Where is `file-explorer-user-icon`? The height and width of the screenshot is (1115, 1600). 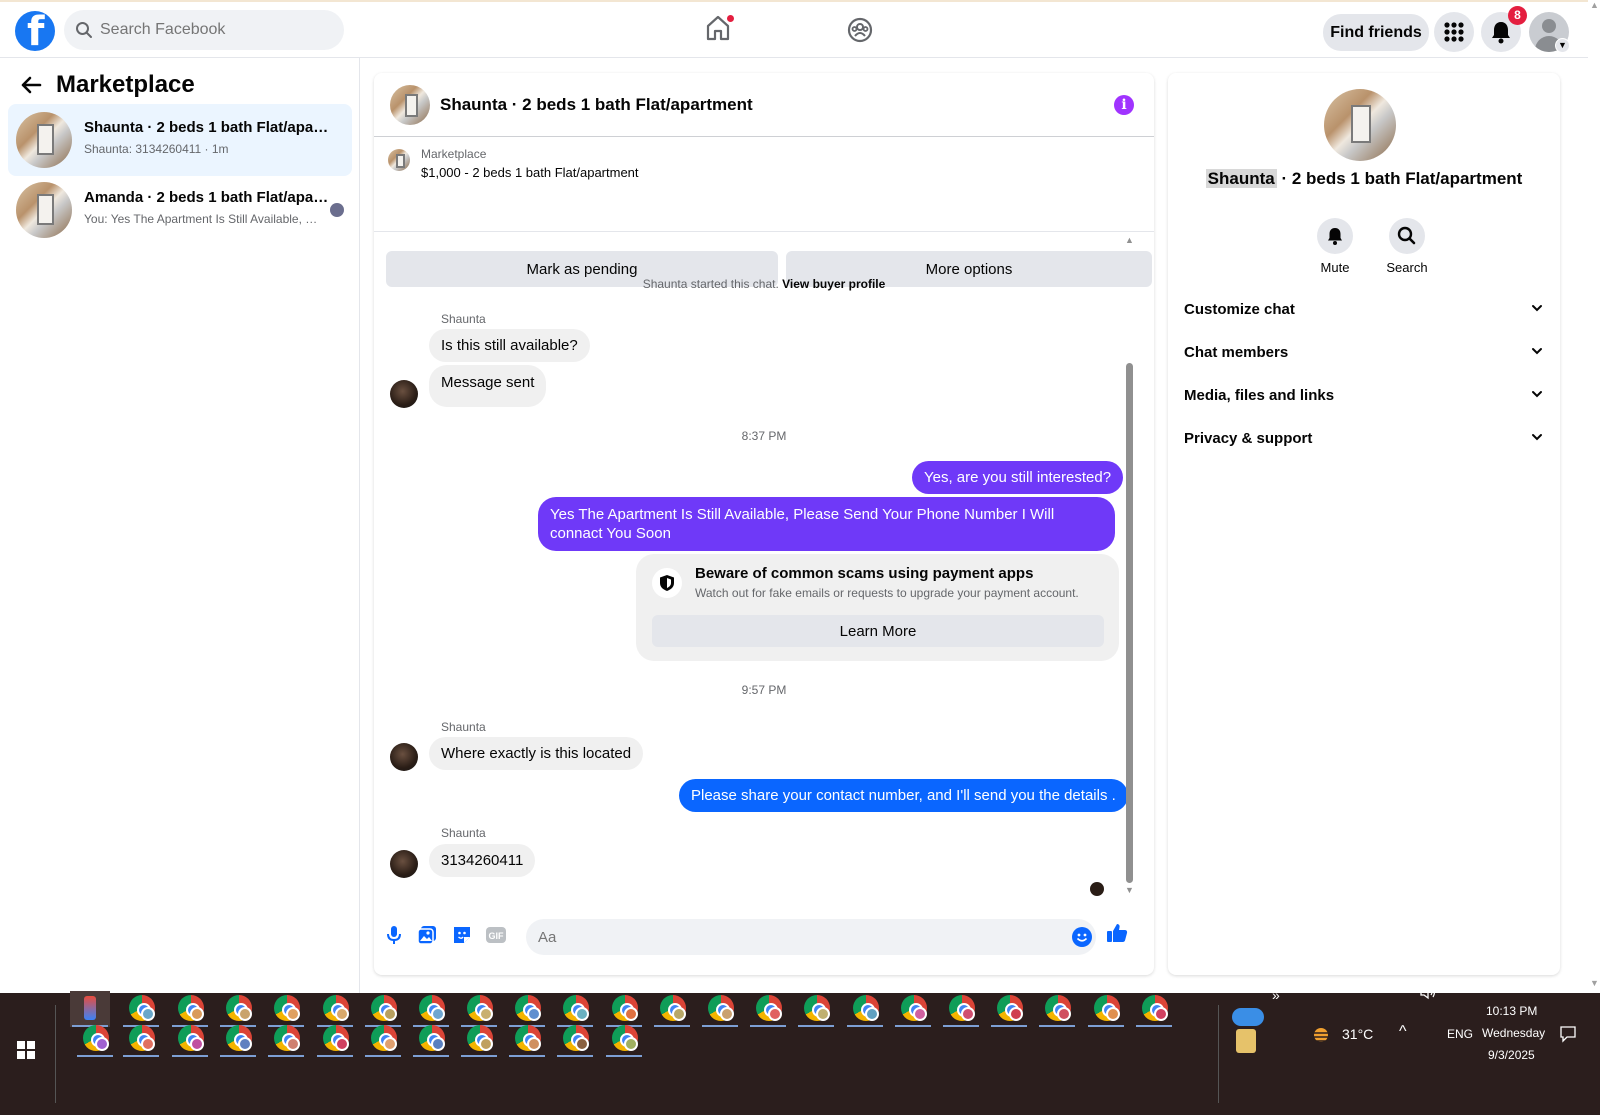
file-explorer-user-icon is located at coordinates (1246, 1041).